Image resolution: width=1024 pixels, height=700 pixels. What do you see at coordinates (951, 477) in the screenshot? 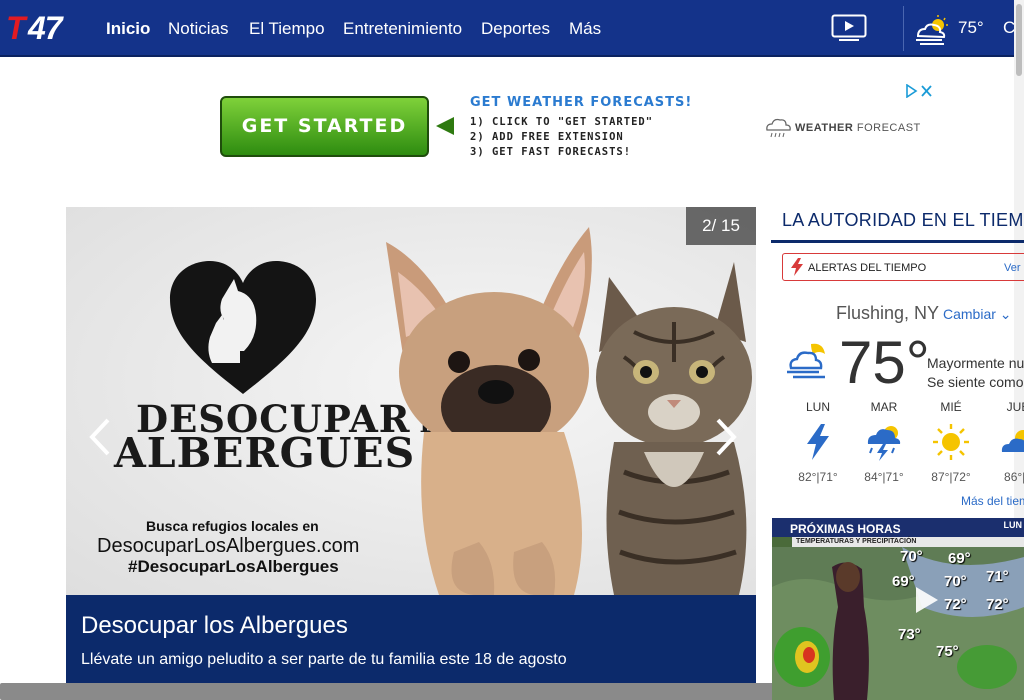
I see `forecast-temps: 87°|72°` at bounding box center [951, 477].